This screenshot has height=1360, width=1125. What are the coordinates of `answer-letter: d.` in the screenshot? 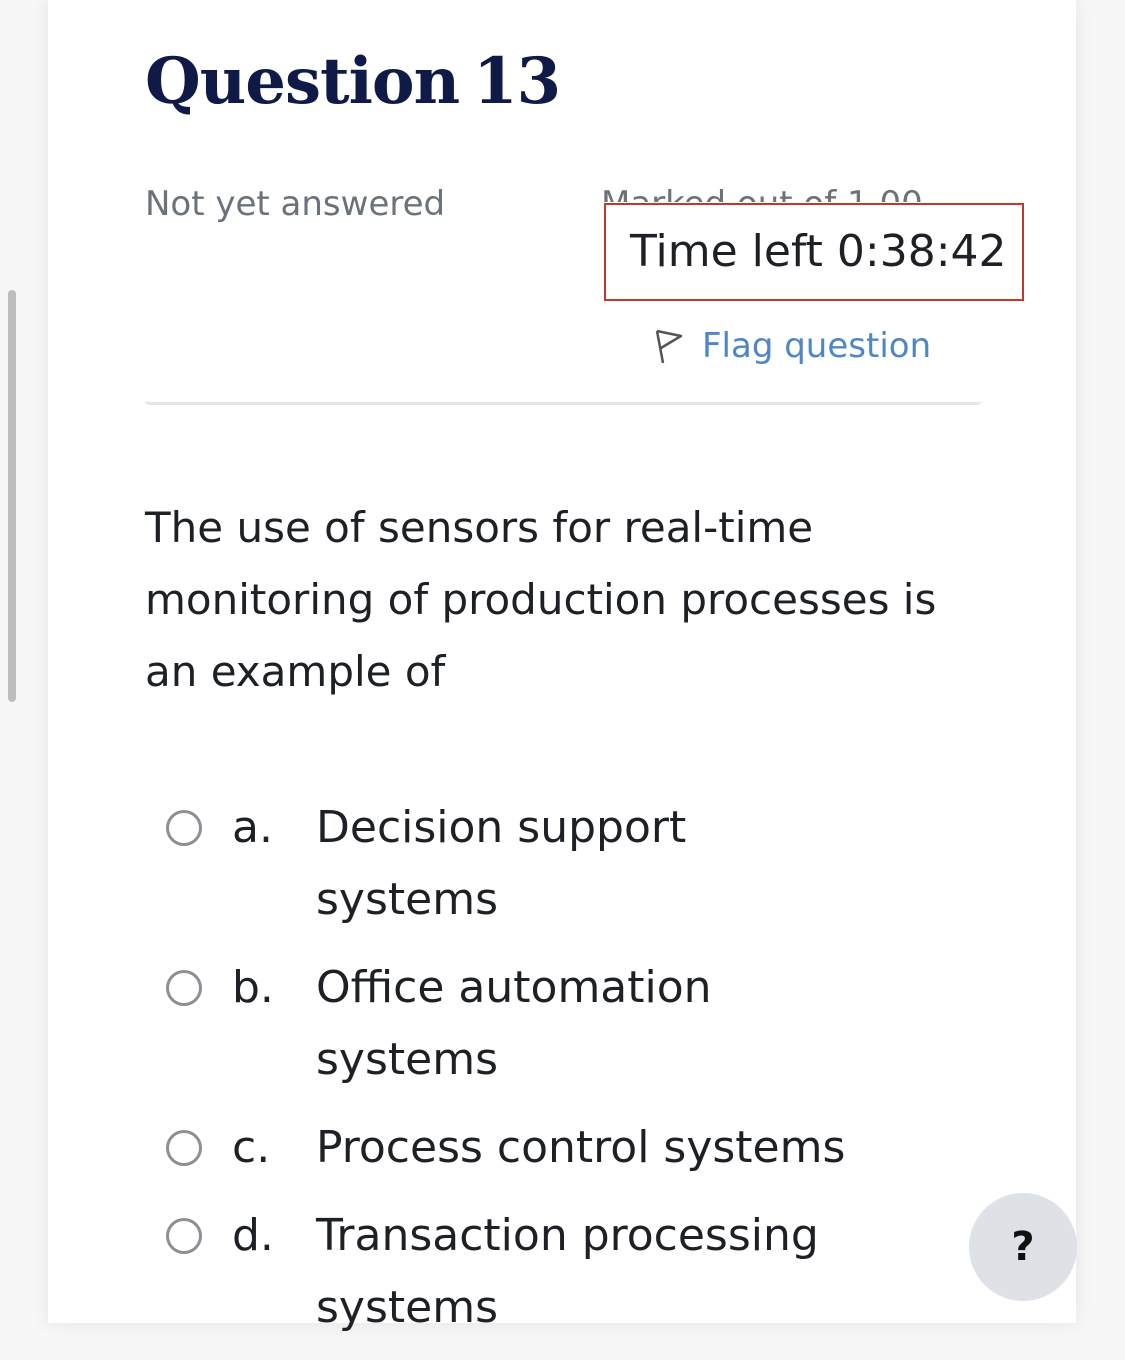 It's located at (253, 1235).